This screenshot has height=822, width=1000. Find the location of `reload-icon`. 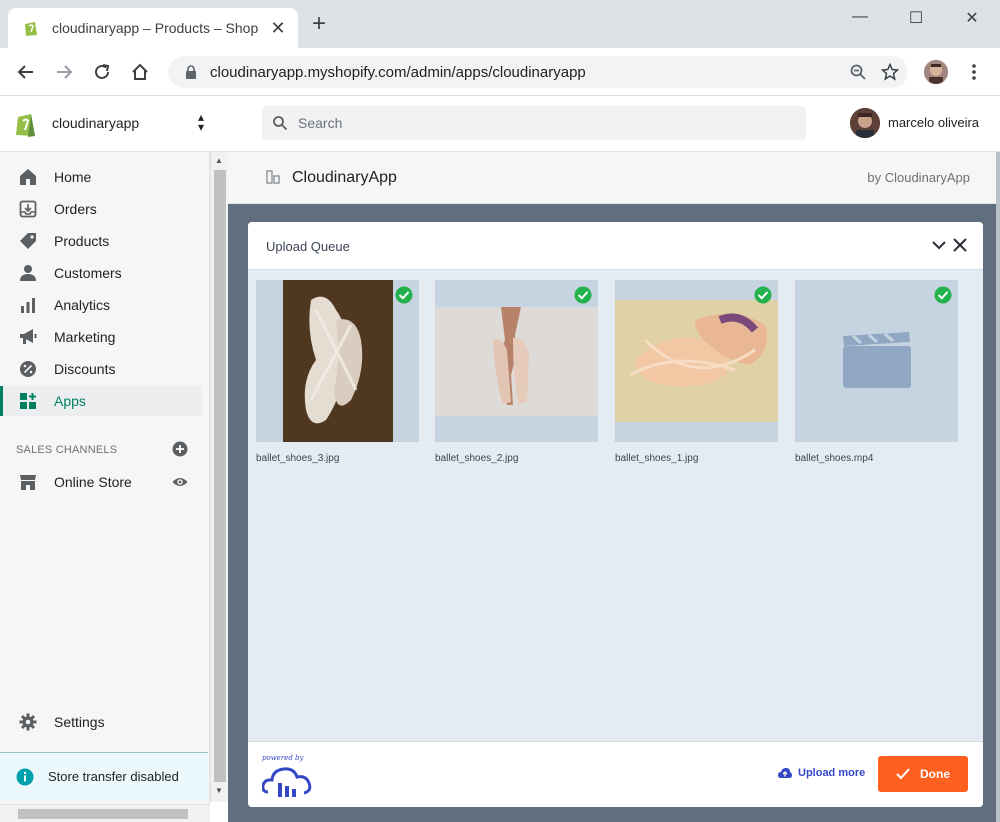

reload-icon is located at coordinates (102, 72).